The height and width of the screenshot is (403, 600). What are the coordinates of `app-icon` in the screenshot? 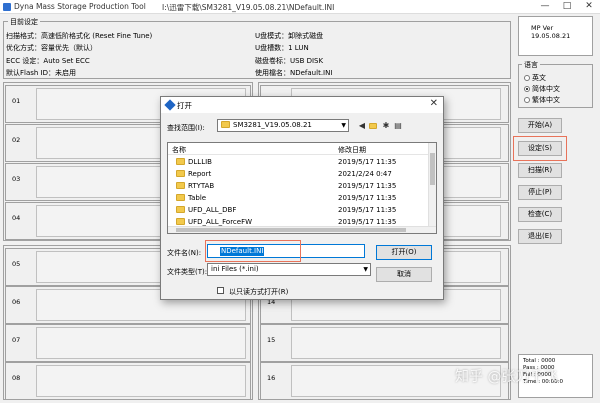 It's located at (7, 7).